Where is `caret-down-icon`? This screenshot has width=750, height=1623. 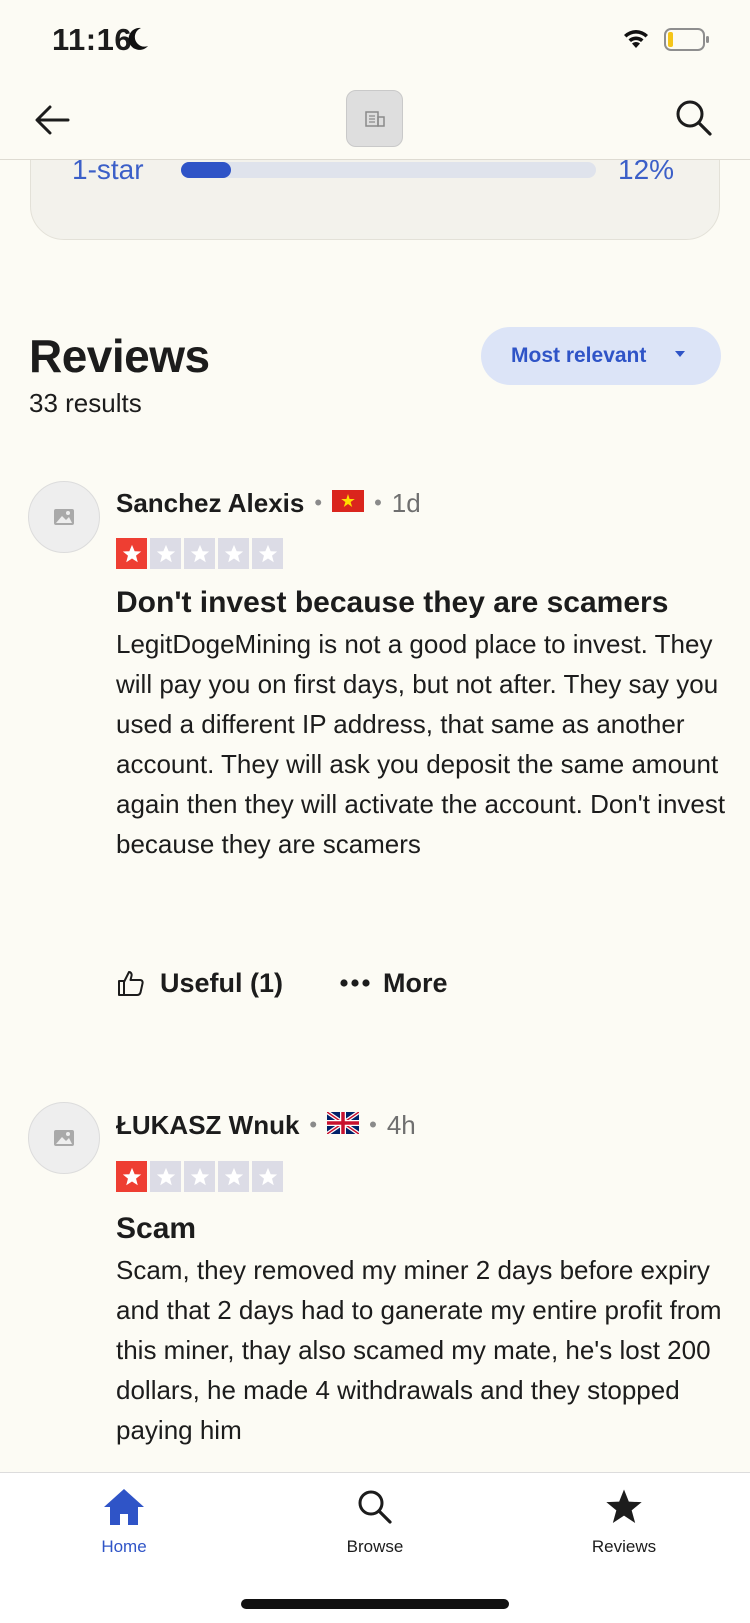
caret-down-icon is located at coordinates (680, 354).